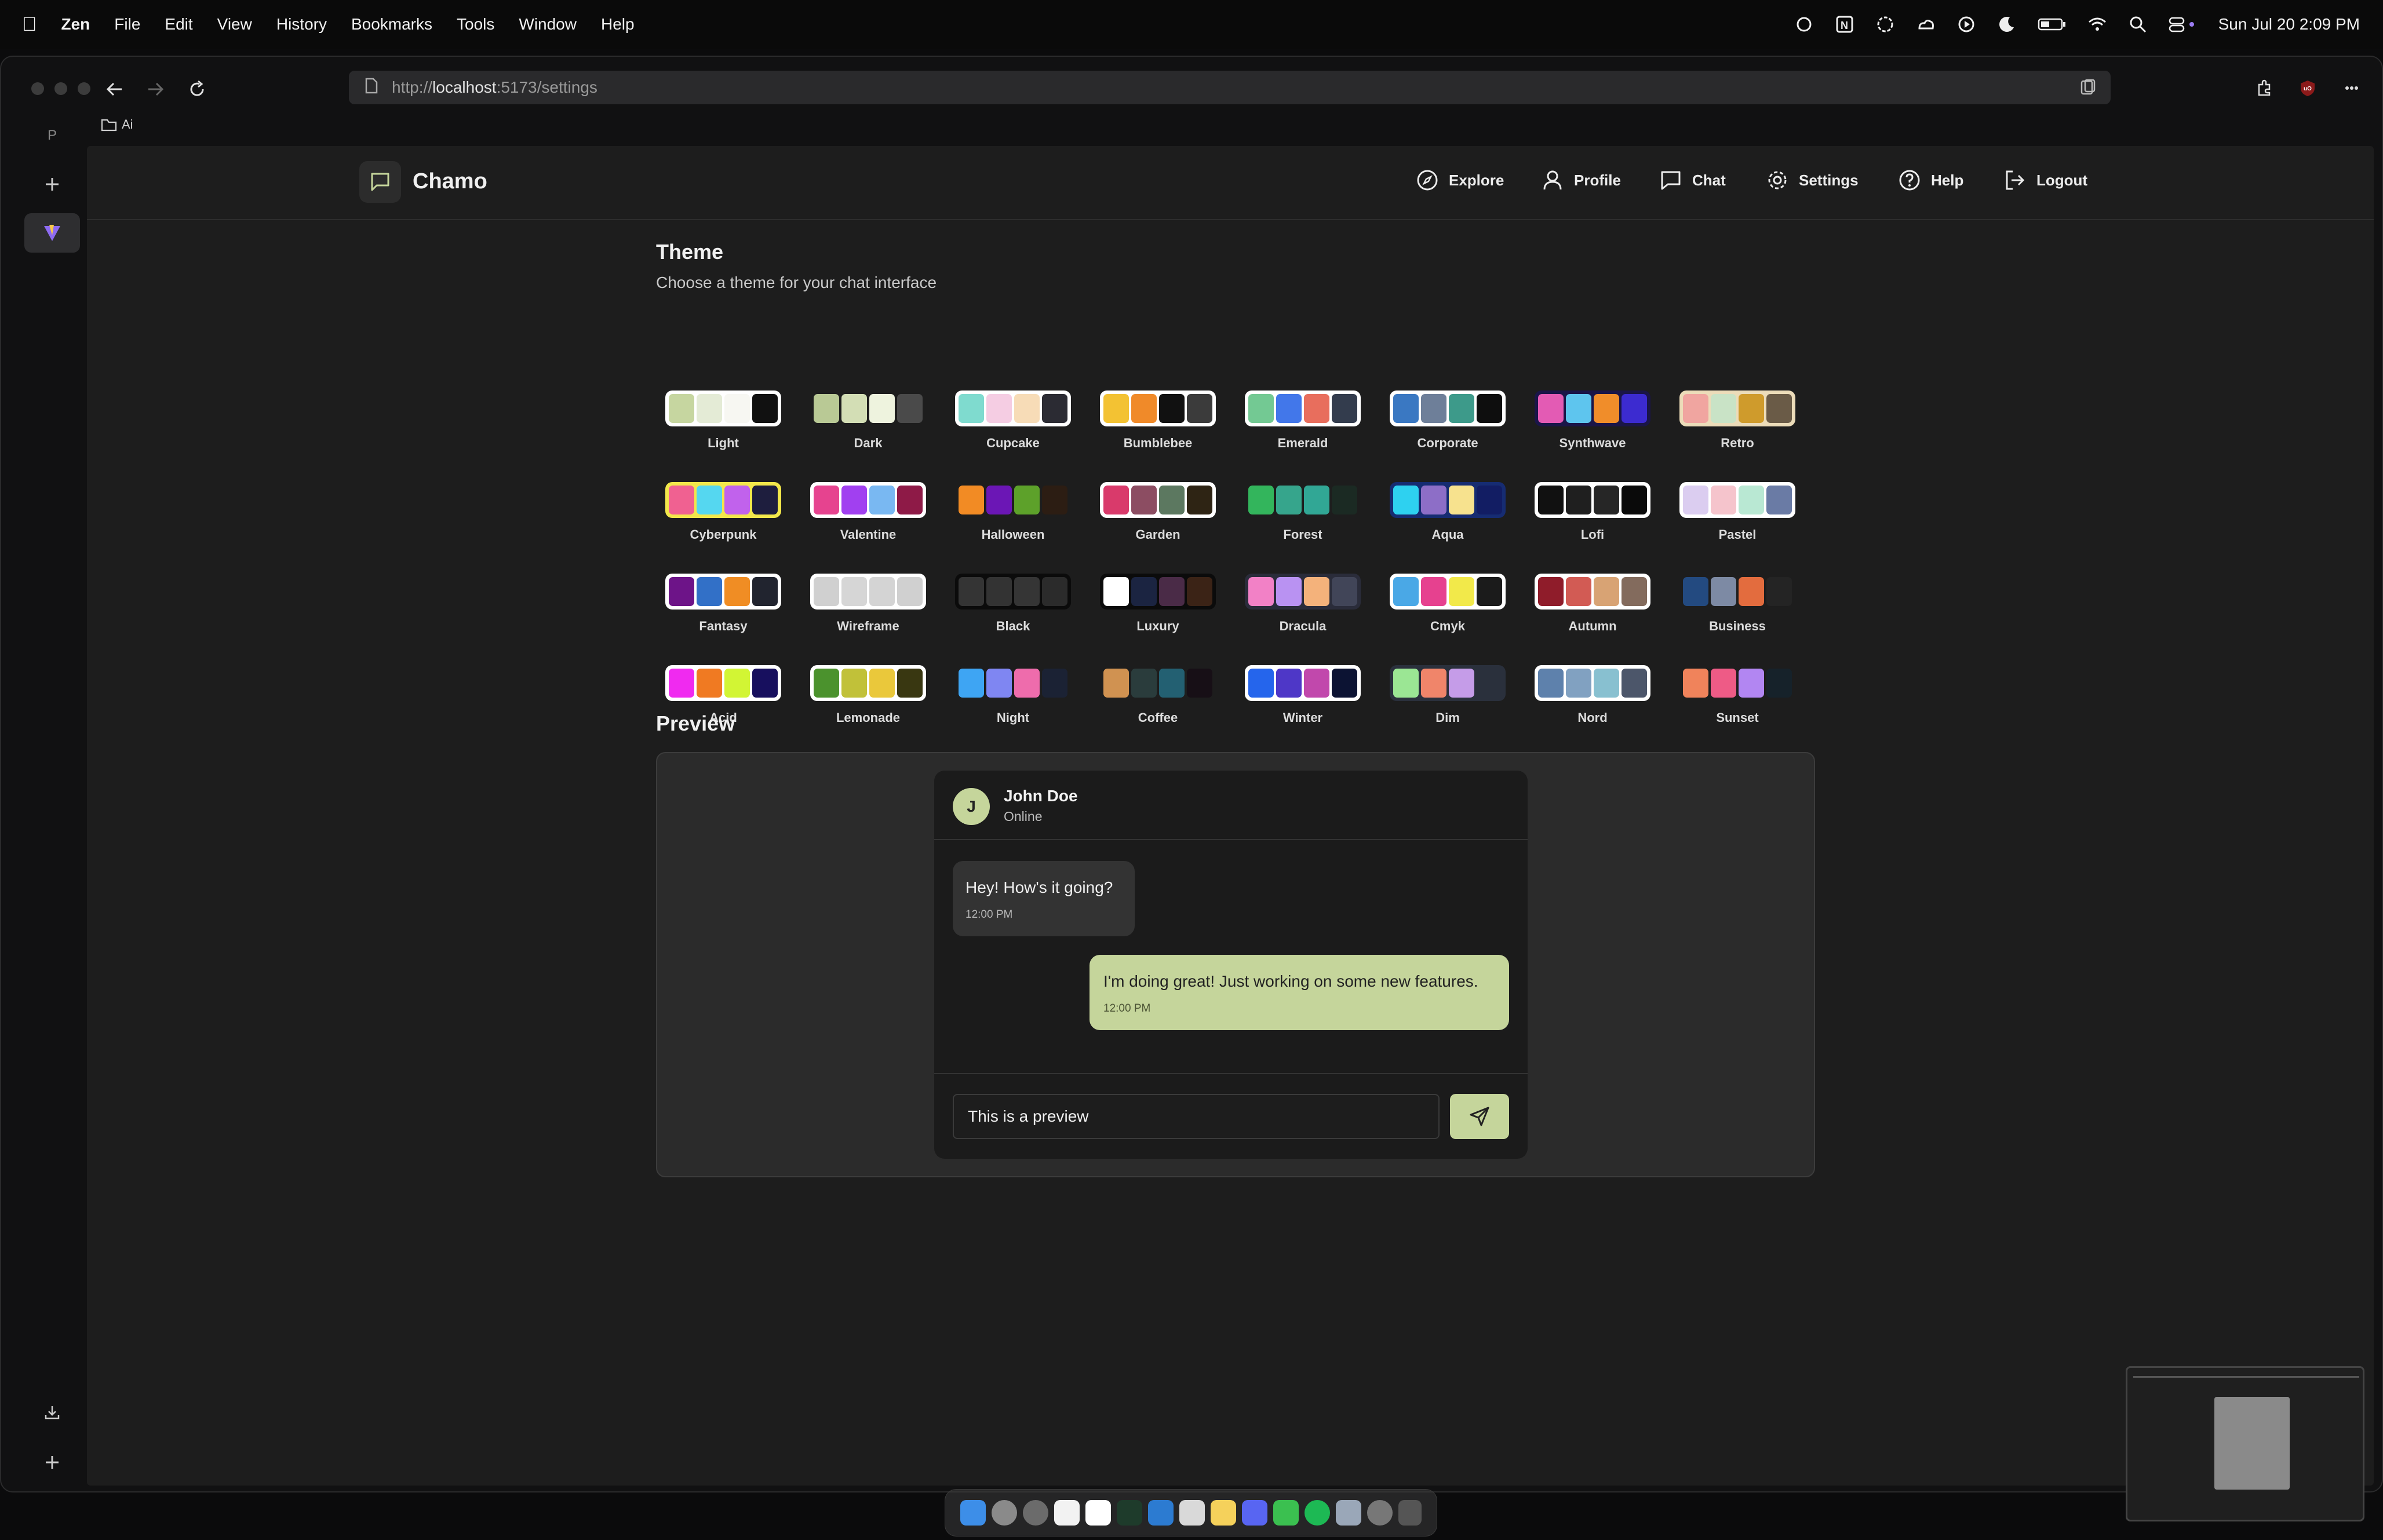 This screenshot has width=2383, height=1540. I want to click on theme-option-halloween, so click(1013, 500).